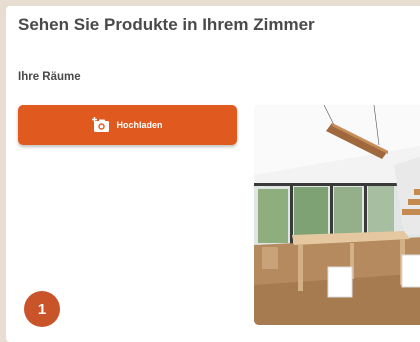 This screenshot has width=420, height=342. I want to click on step-badge: 1, so click(42, 309).